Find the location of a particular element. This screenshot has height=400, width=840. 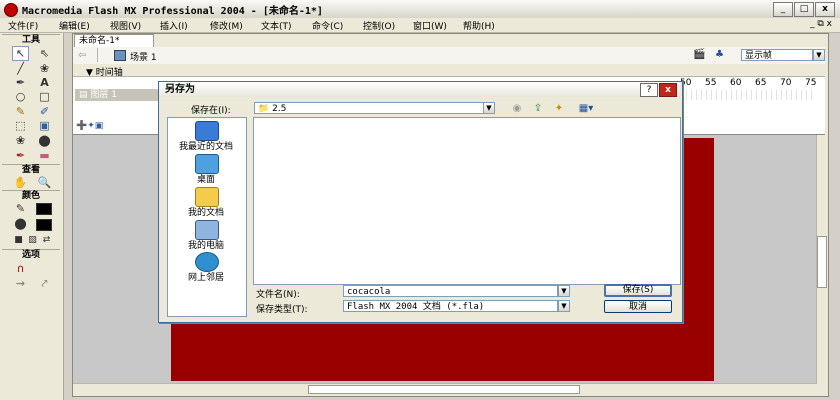

mdi-window-controls: _ ⧉ x is located at coordinates (821, 24).